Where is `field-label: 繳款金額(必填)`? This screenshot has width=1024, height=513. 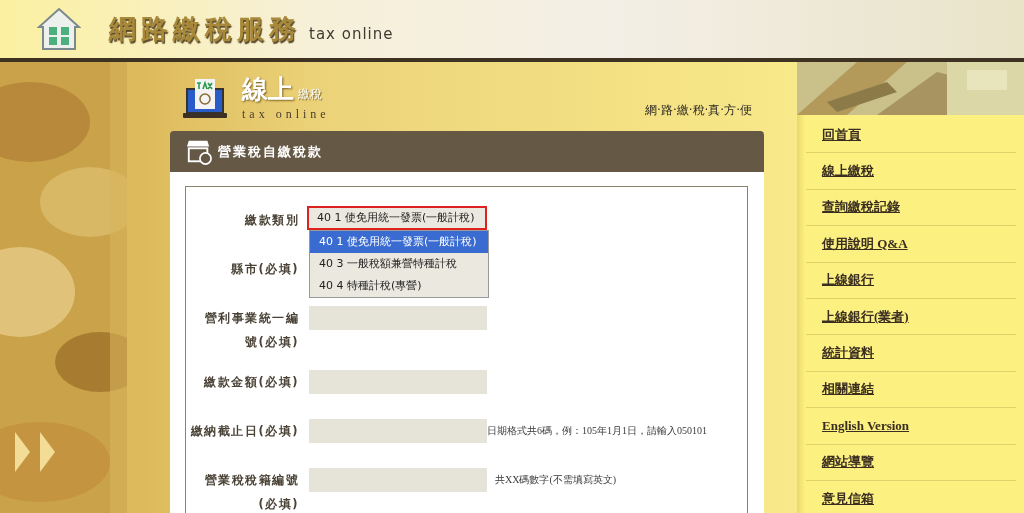
field-label: 繳款金額(必填) is located at coordinates (251, 382).